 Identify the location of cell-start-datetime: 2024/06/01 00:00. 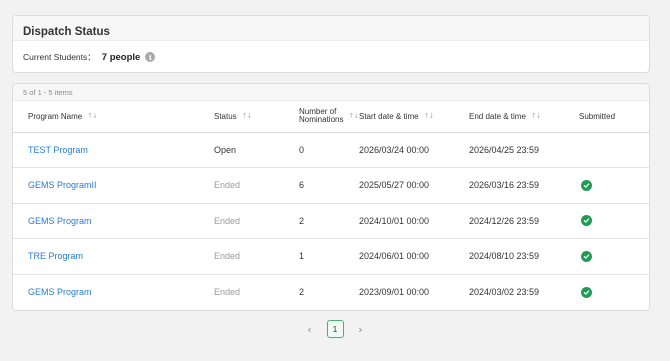
(414, 256).